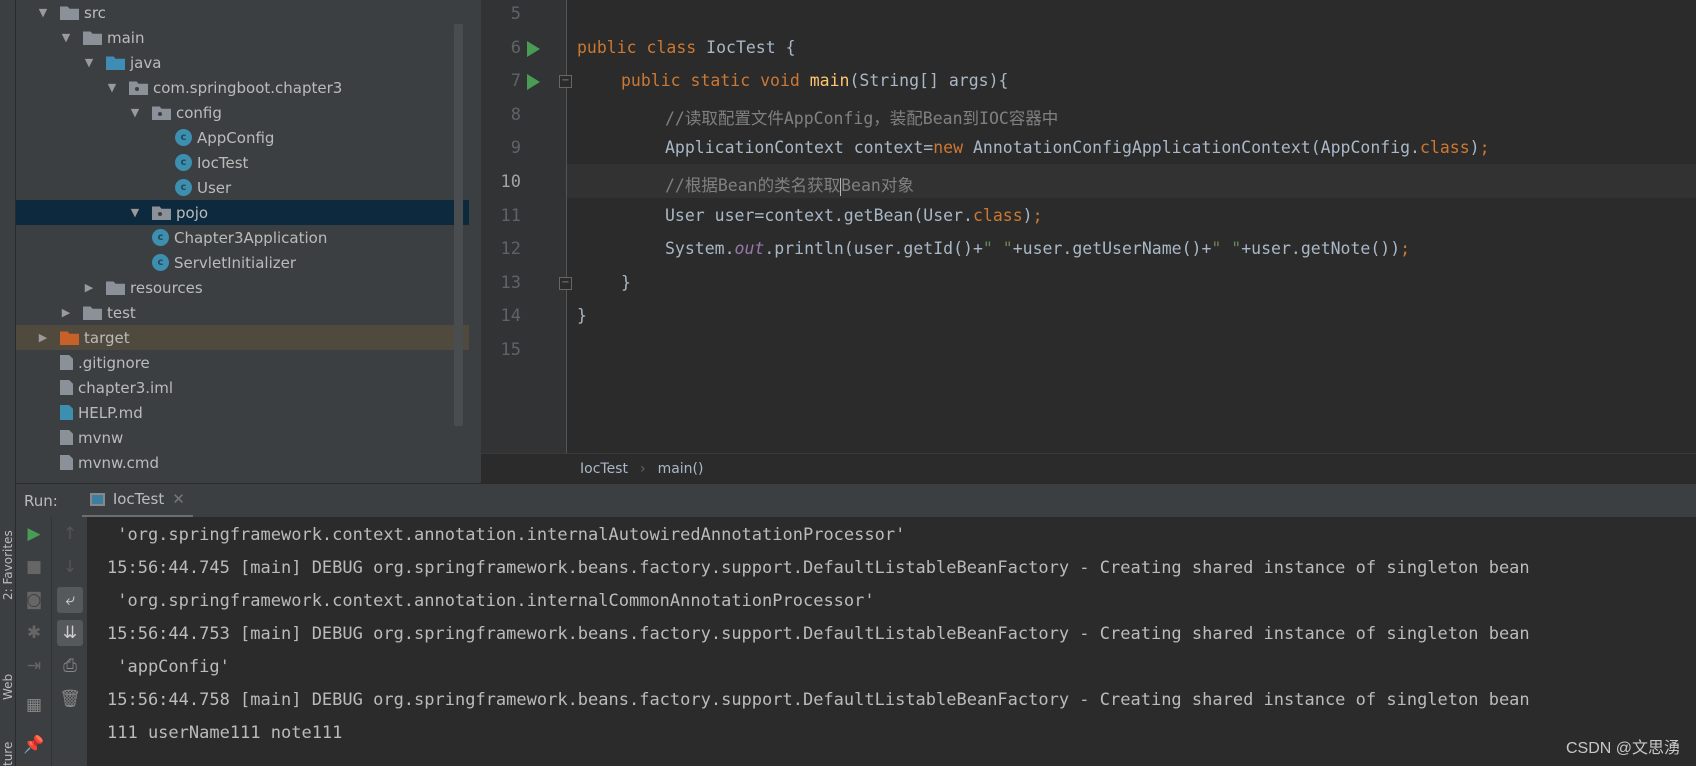 The height and width of the screenshot is (766, 1696). Describe the element at coordinates (70, 600) in the screenshot. I see `soft-wrap-icon: ⤶` at that location.